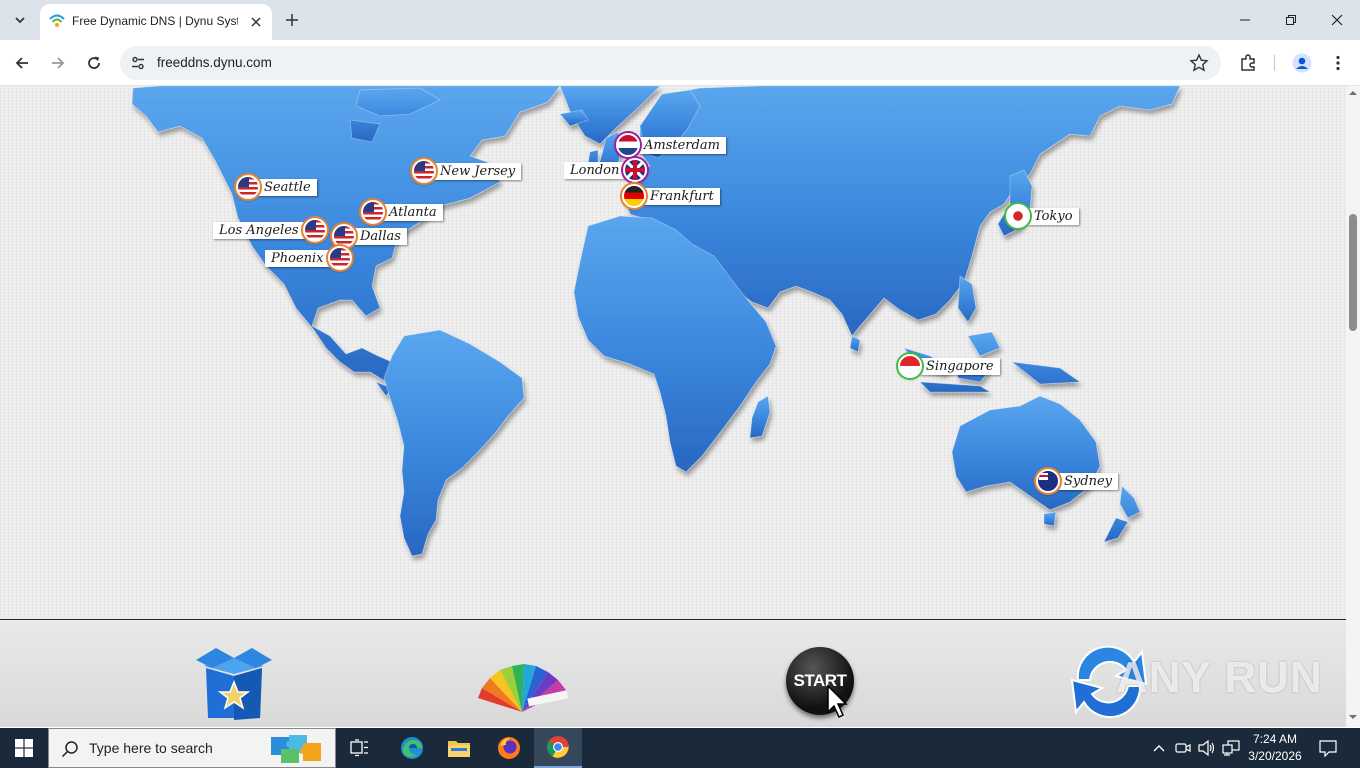 This screenshot has height=768, width=1360. What do you see at coordinates (1275, 739) in the screenshot?
I see `clock-time: 7:24 AM` at bounding box center [1275, 739].